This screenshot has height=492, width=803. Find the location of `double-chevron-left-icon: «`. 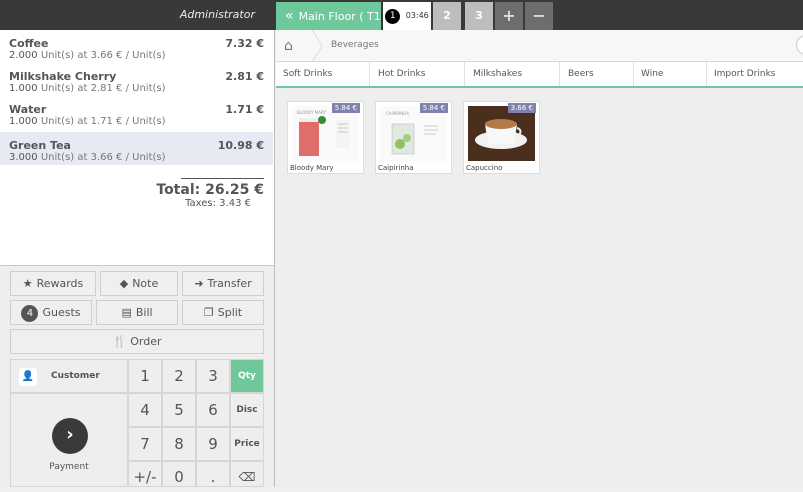

double-chevron-left-icon: « is located at coordinates (289, 16).